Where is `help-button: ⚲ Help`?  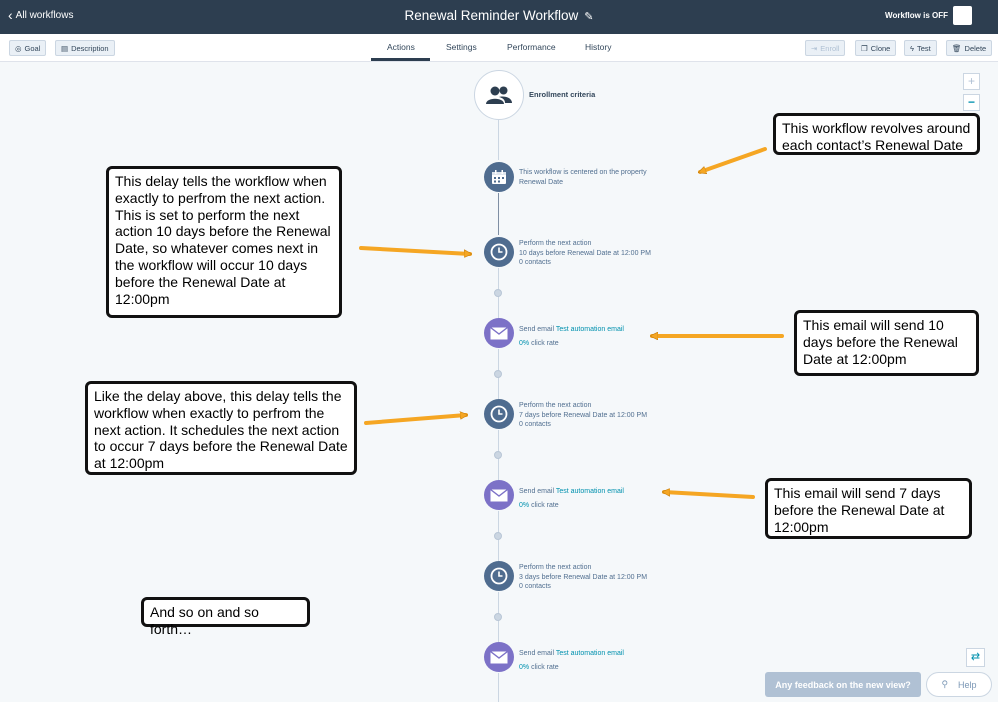 help-button: ⚲ Help is located at coordinates (959, 684).